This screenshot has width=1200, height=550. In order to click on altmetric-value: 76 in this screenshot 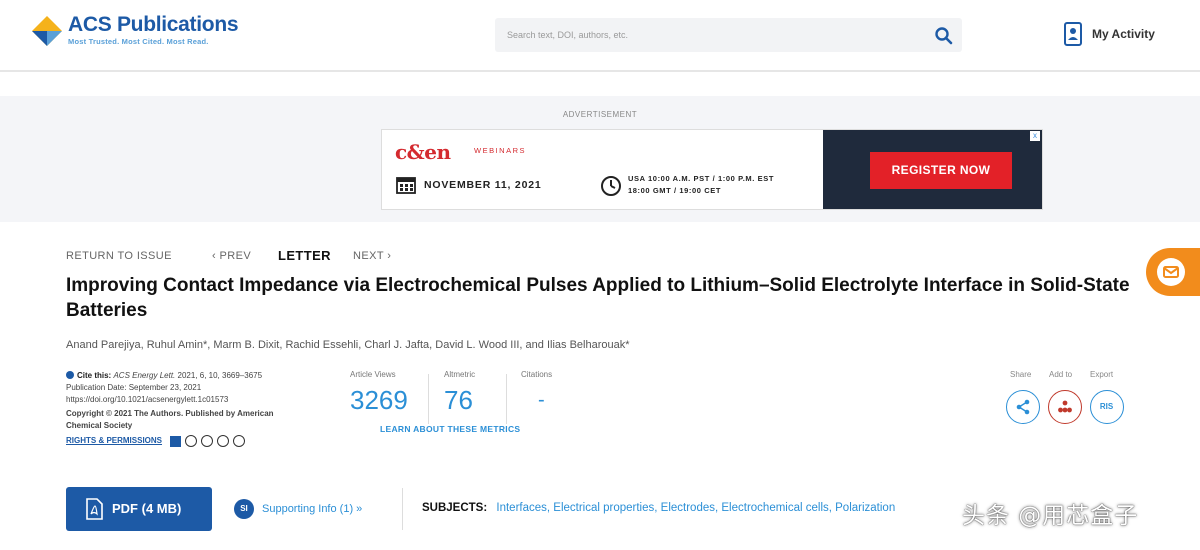, I will do `click(459, 400)`.